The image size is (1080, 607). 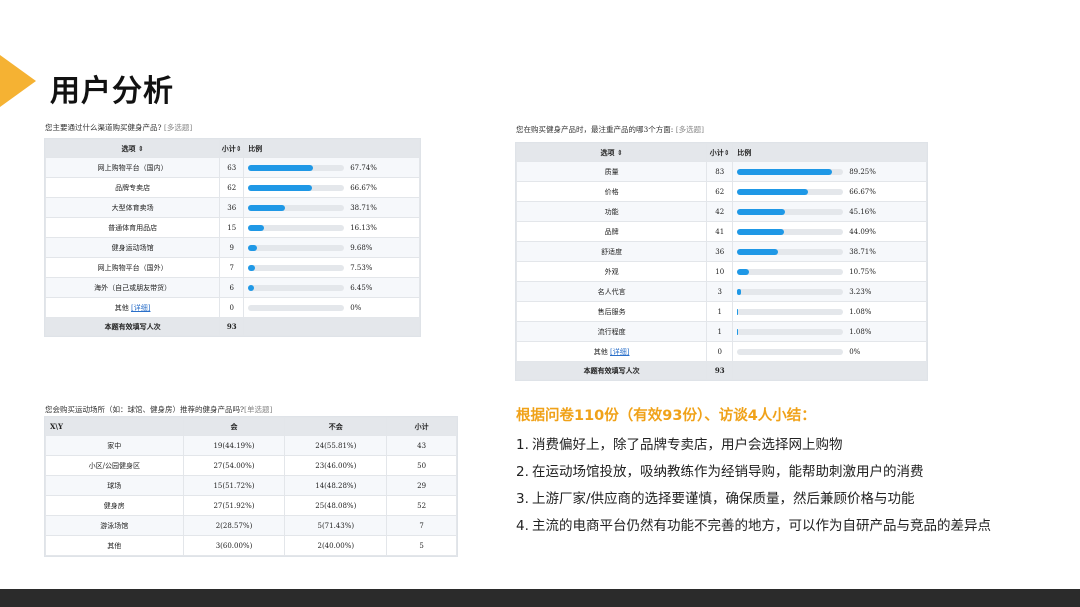 I want to click on option-cell: 品牌, so click(x=611, y=231).